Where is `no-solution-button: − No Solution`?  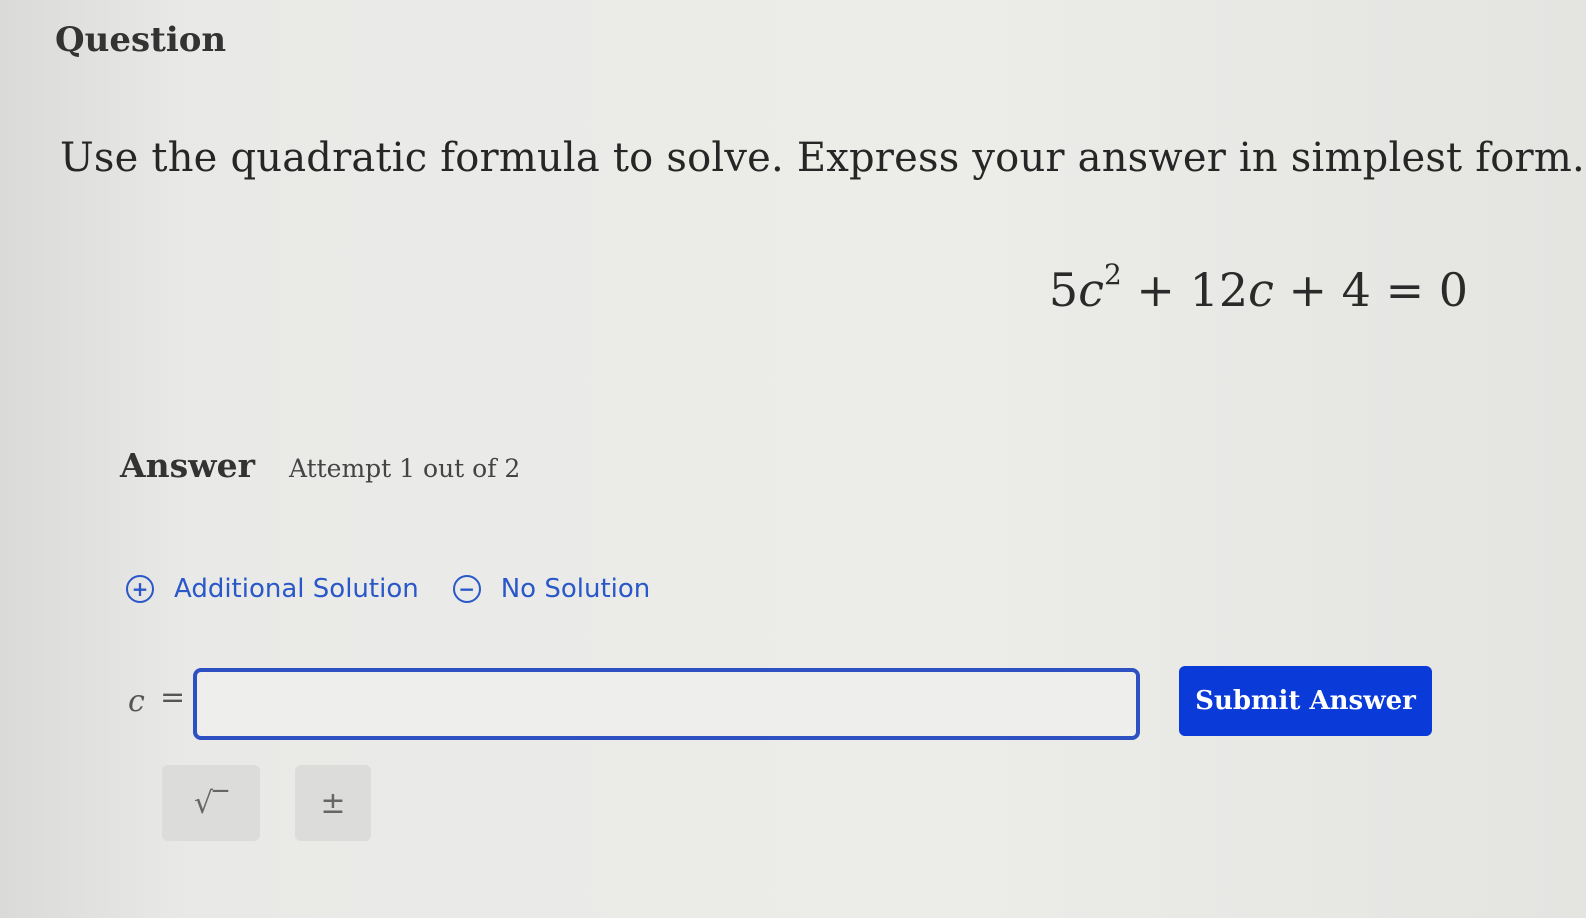
no-solution-button: − No Solution is located at coordinates (551, 589).